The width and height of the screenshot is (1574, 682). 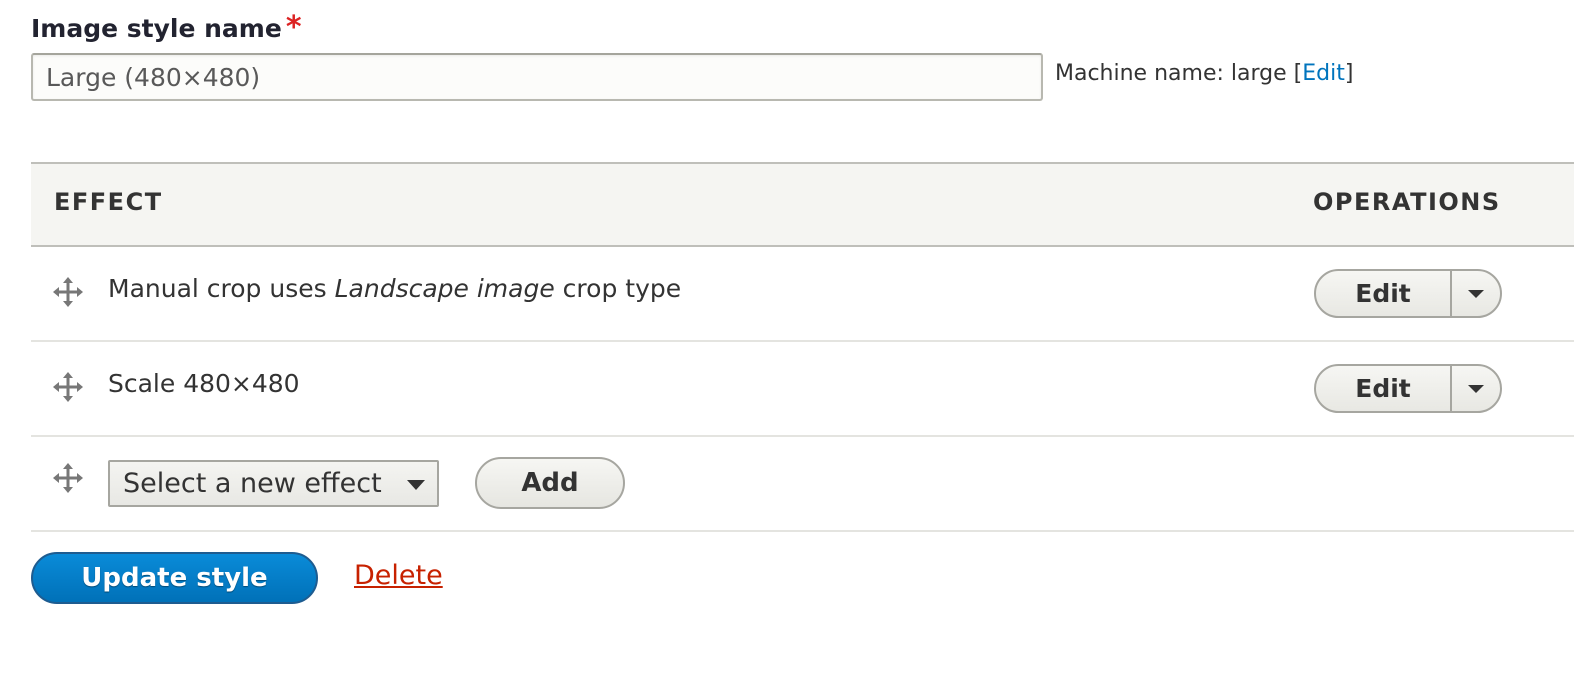 What do you see at coordinates (802, 484) in the screenshot?
I see `new-effect-row: Select a new effect Add` at bounding box center [802, 484].